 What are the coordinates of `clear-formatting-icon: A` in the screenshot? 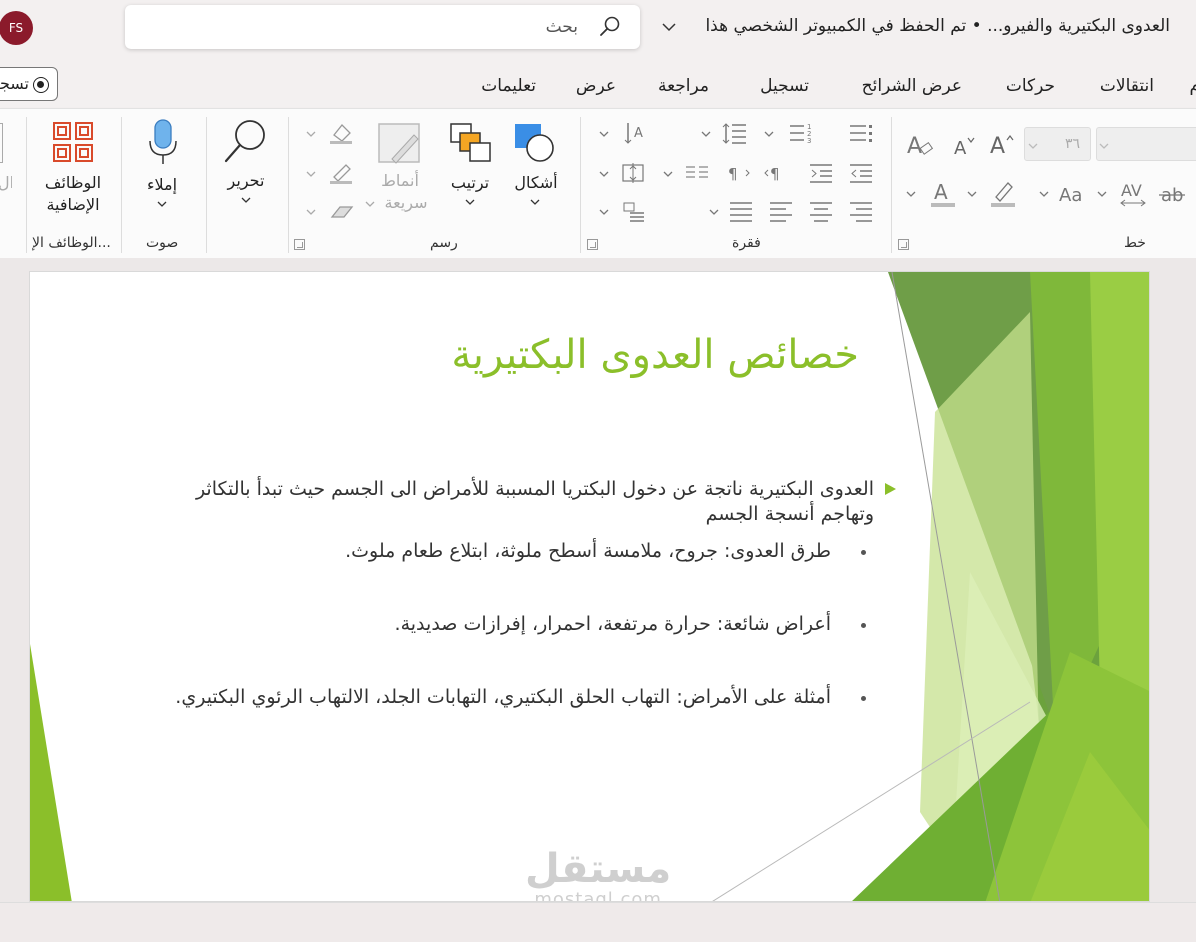 It's located at (920, 145).